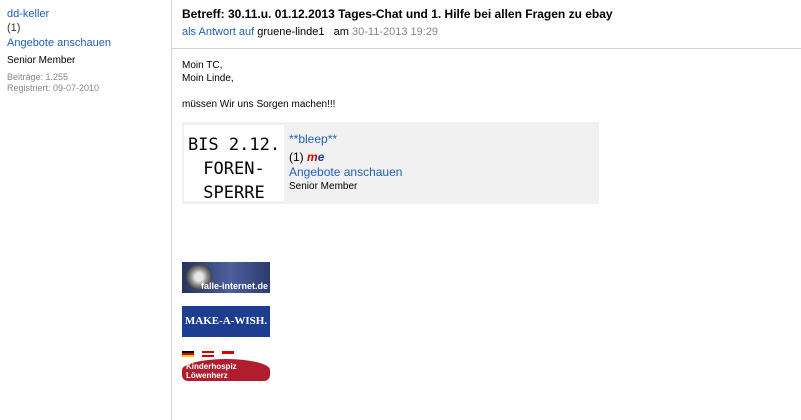  What do you see at coordinates (28, 14) in the screenshot?
I see `author-name-link: dd-keller` at bounding box center [28, 14].